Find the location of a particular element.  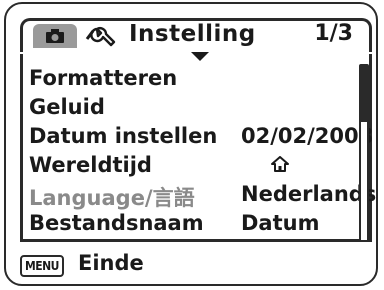

menu-item-datum-instellen: Datum instellen 02/02/2008 is located at coordinates (201, 137).